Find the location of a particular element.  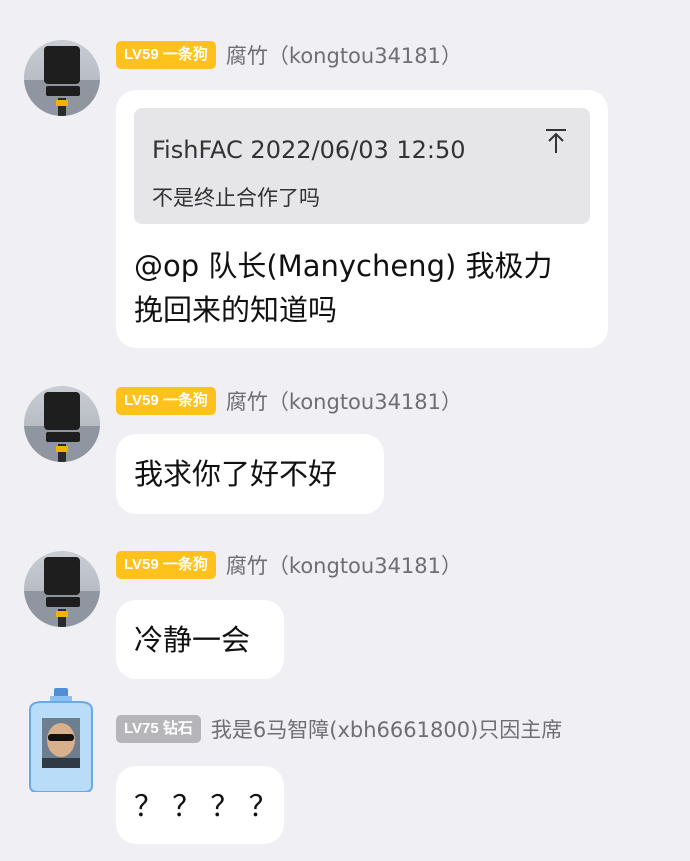

message-bubble: ？ ？ ？ ？ is located at coordinates (200, 805).